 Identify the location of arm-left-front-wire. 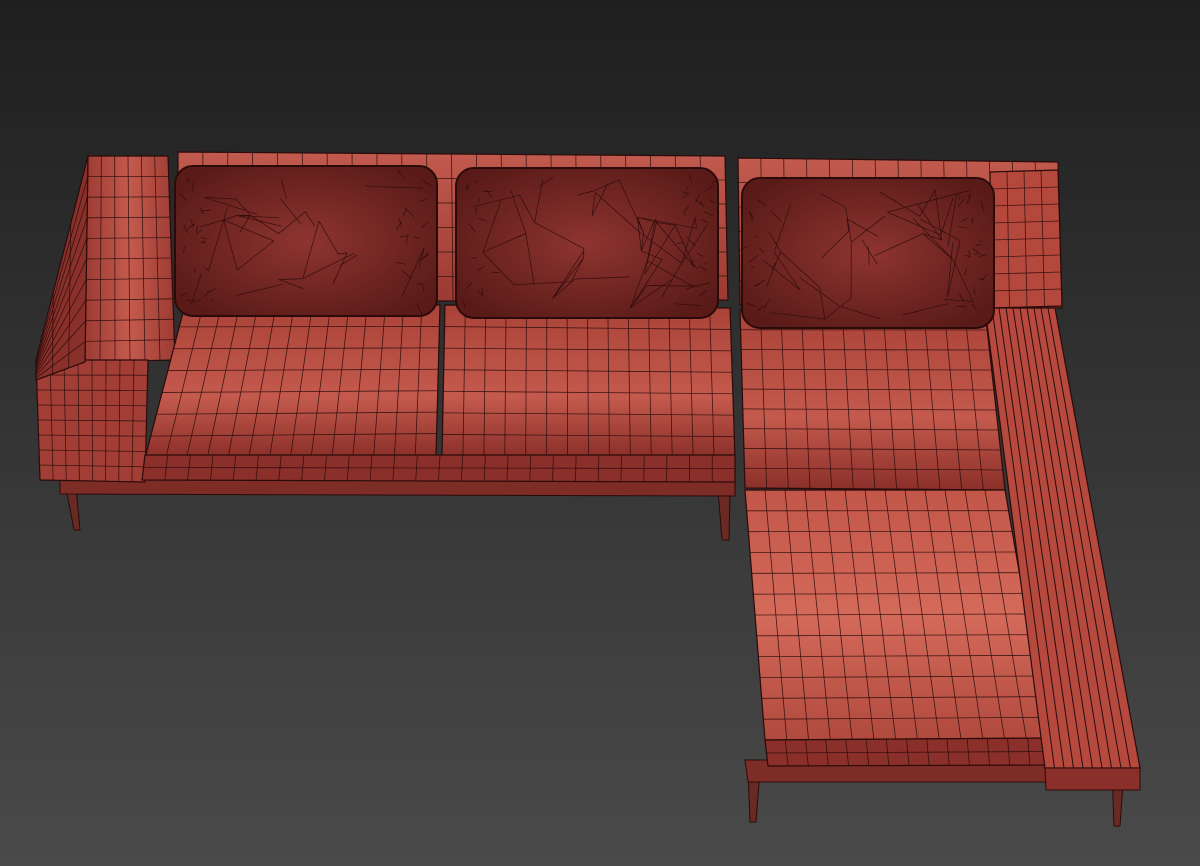
(92, 390).